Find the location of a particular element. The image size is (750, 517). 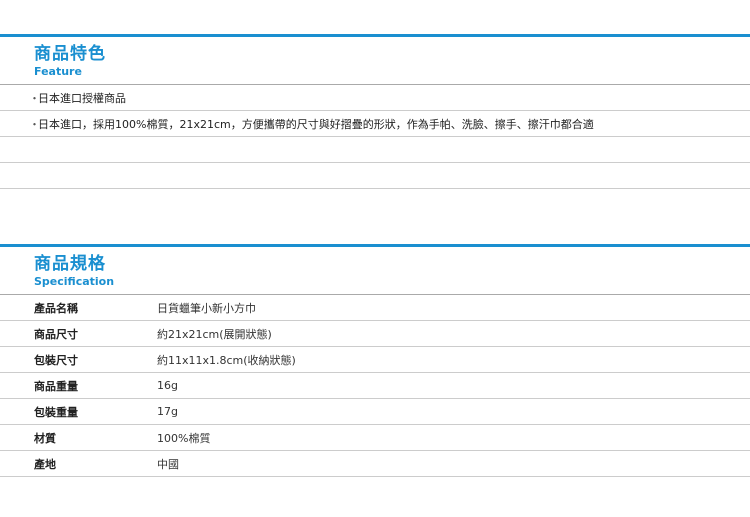

spec-value: 中國 is located at coordinates (168, 464).